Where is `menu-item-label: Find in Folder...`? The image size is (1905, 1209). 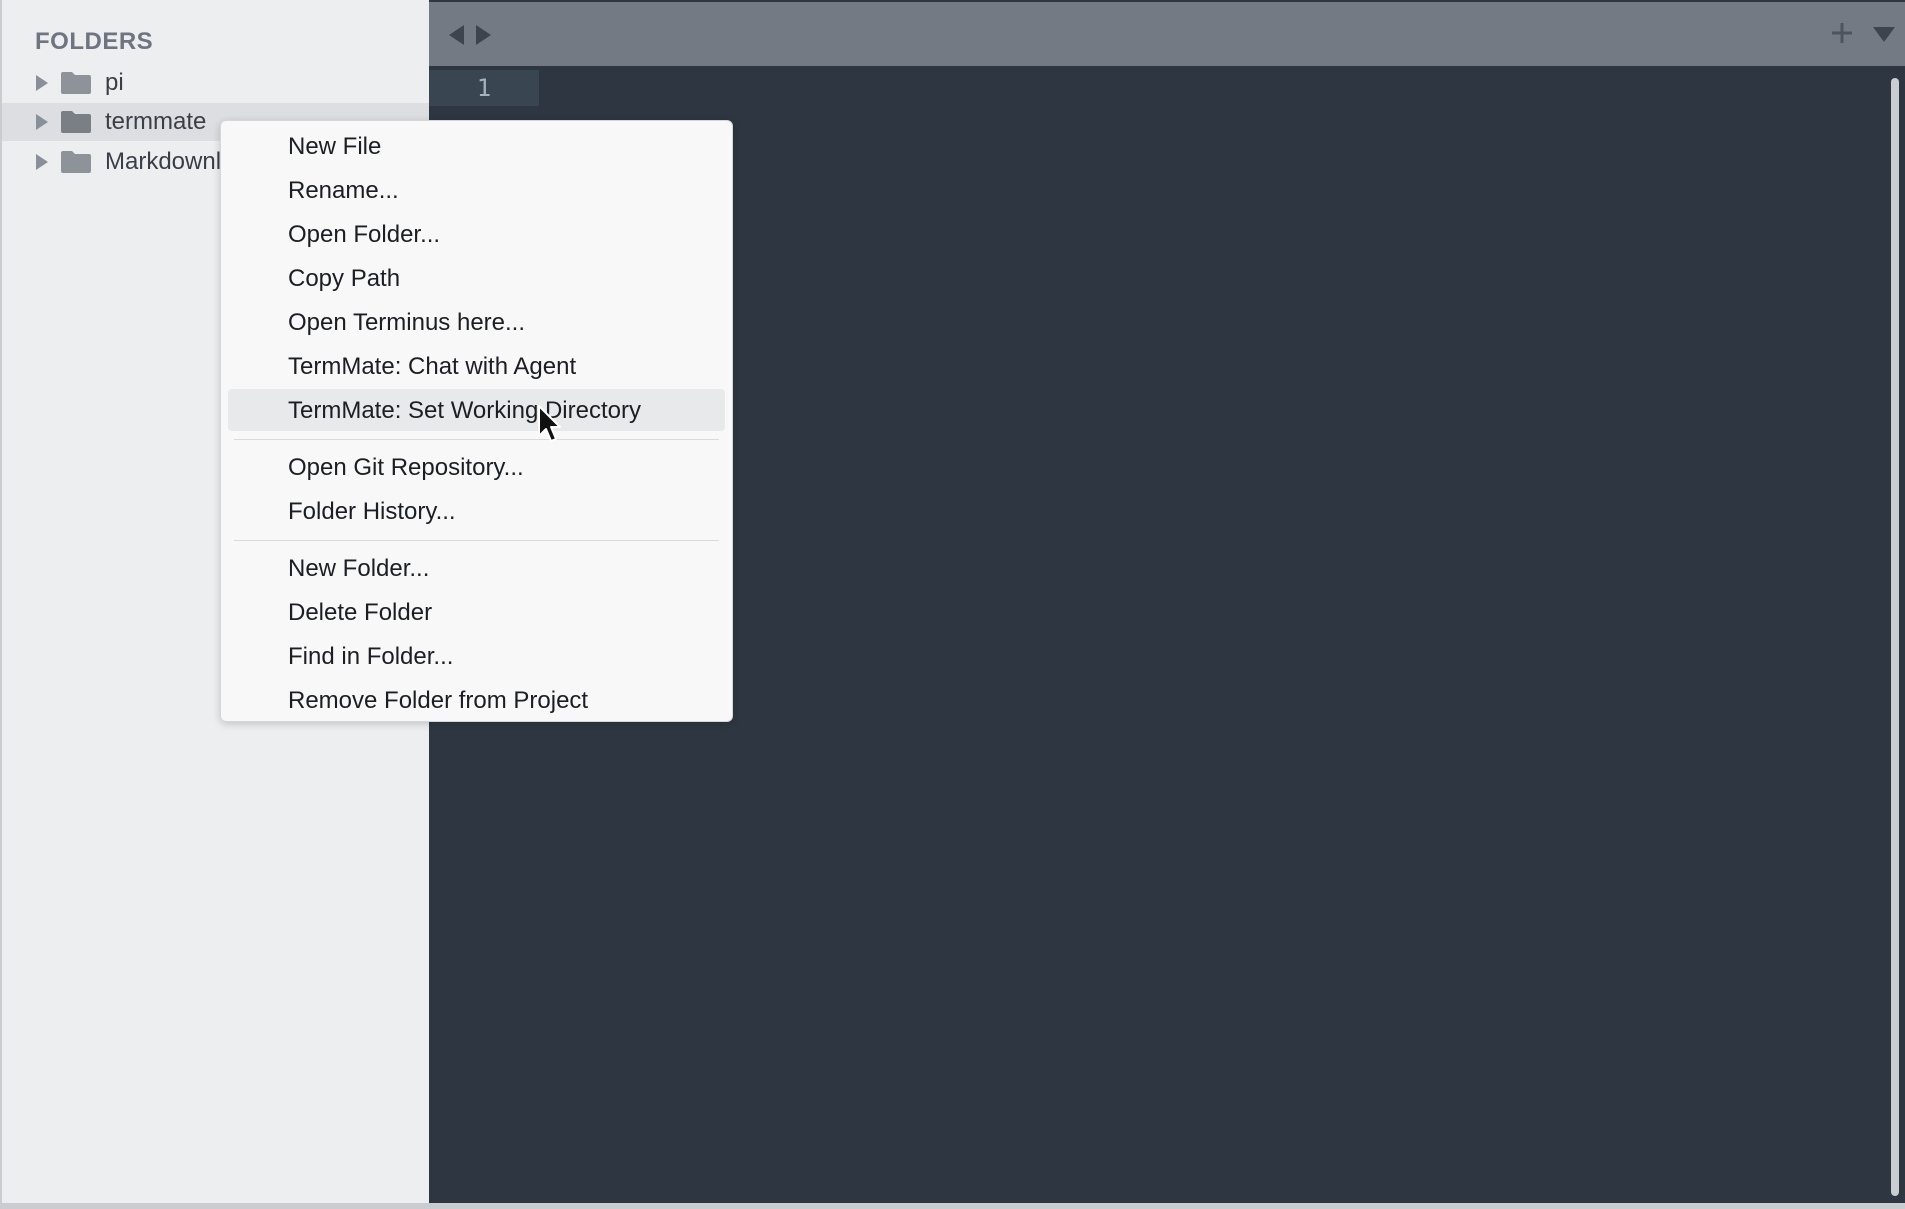 menu-item-label: Find in Folder... is located at coordinates (371, 656).